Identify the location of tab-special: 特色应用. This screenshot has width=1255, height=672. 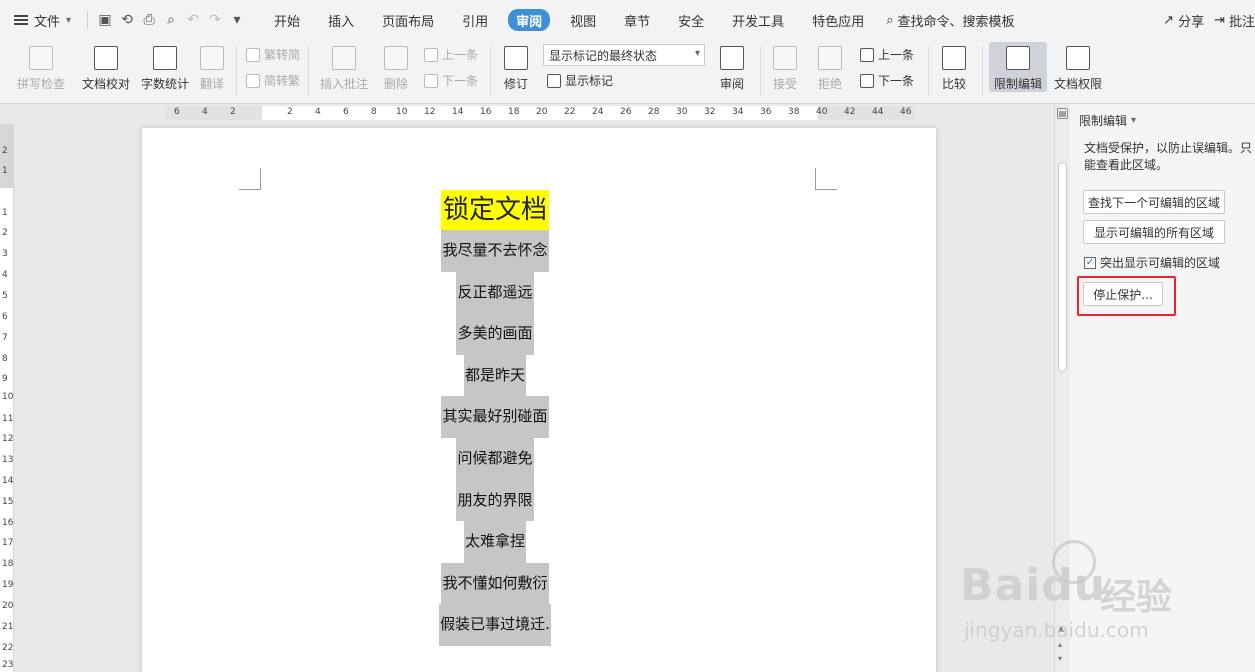
(838, 20).